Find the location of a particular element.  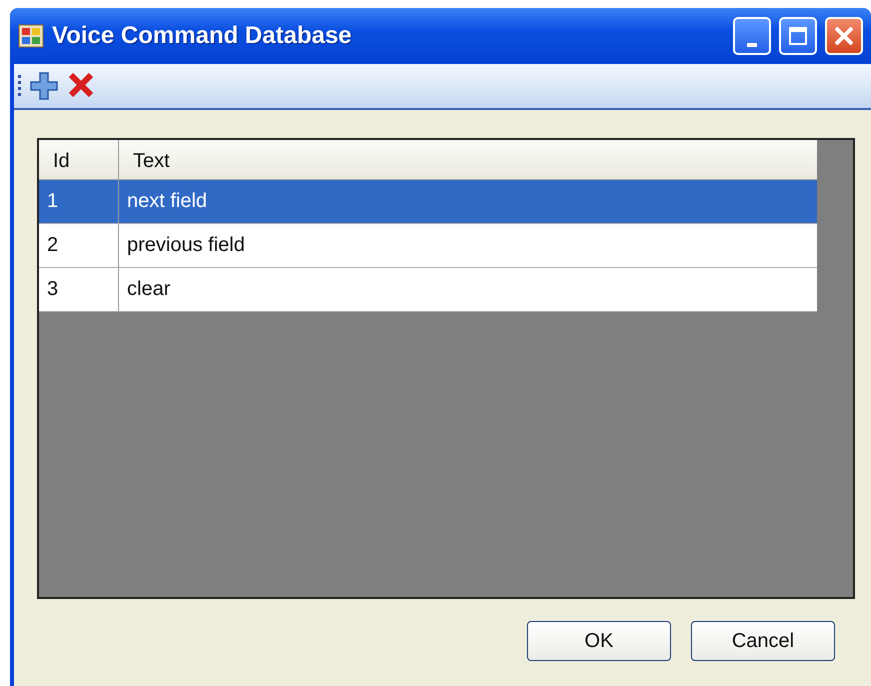

table-row: 3 clear is located at coordinates (428, 290).